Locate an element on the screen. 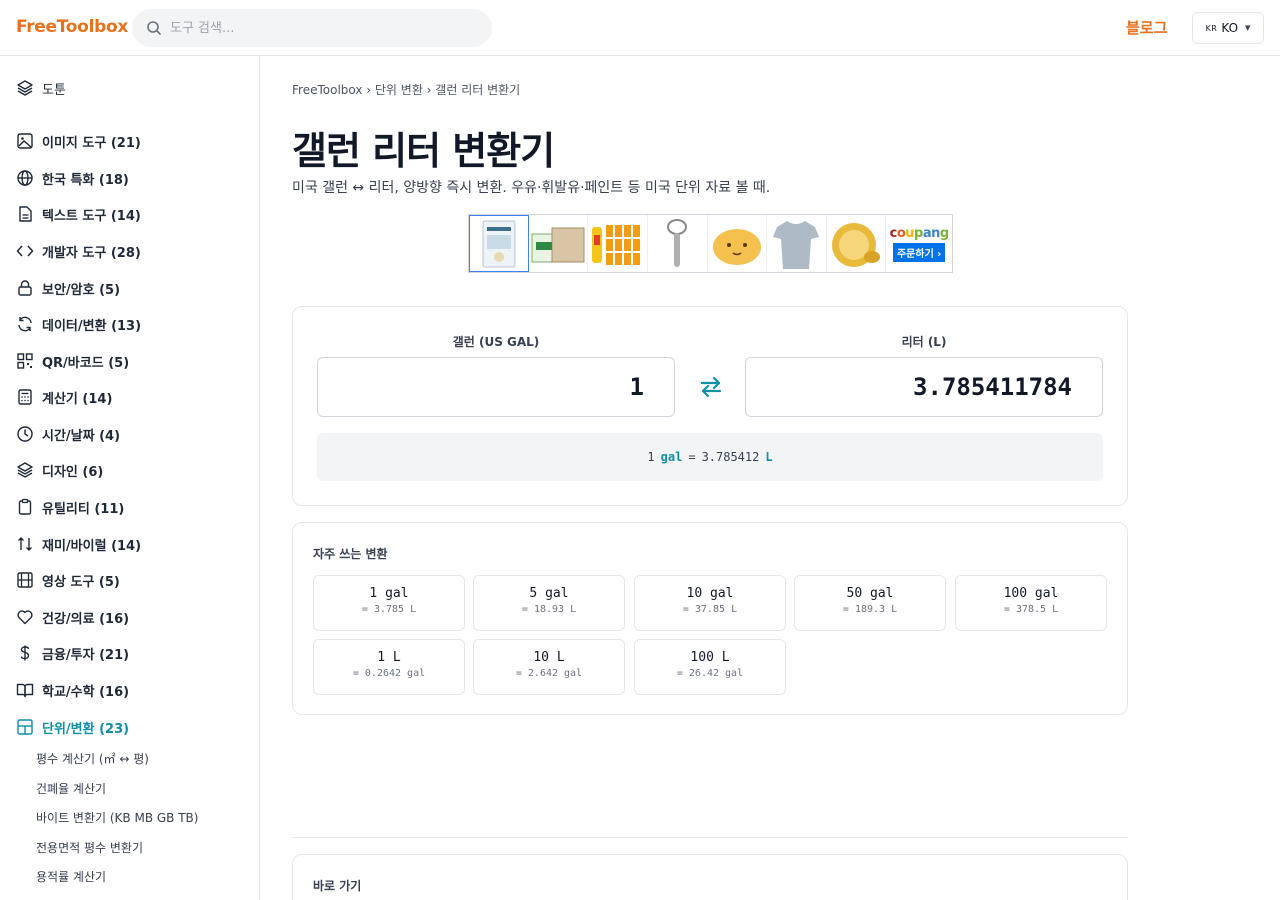 This screenshot has height=900, width=1280. calculator-icon is located at coordinates (25, 397).